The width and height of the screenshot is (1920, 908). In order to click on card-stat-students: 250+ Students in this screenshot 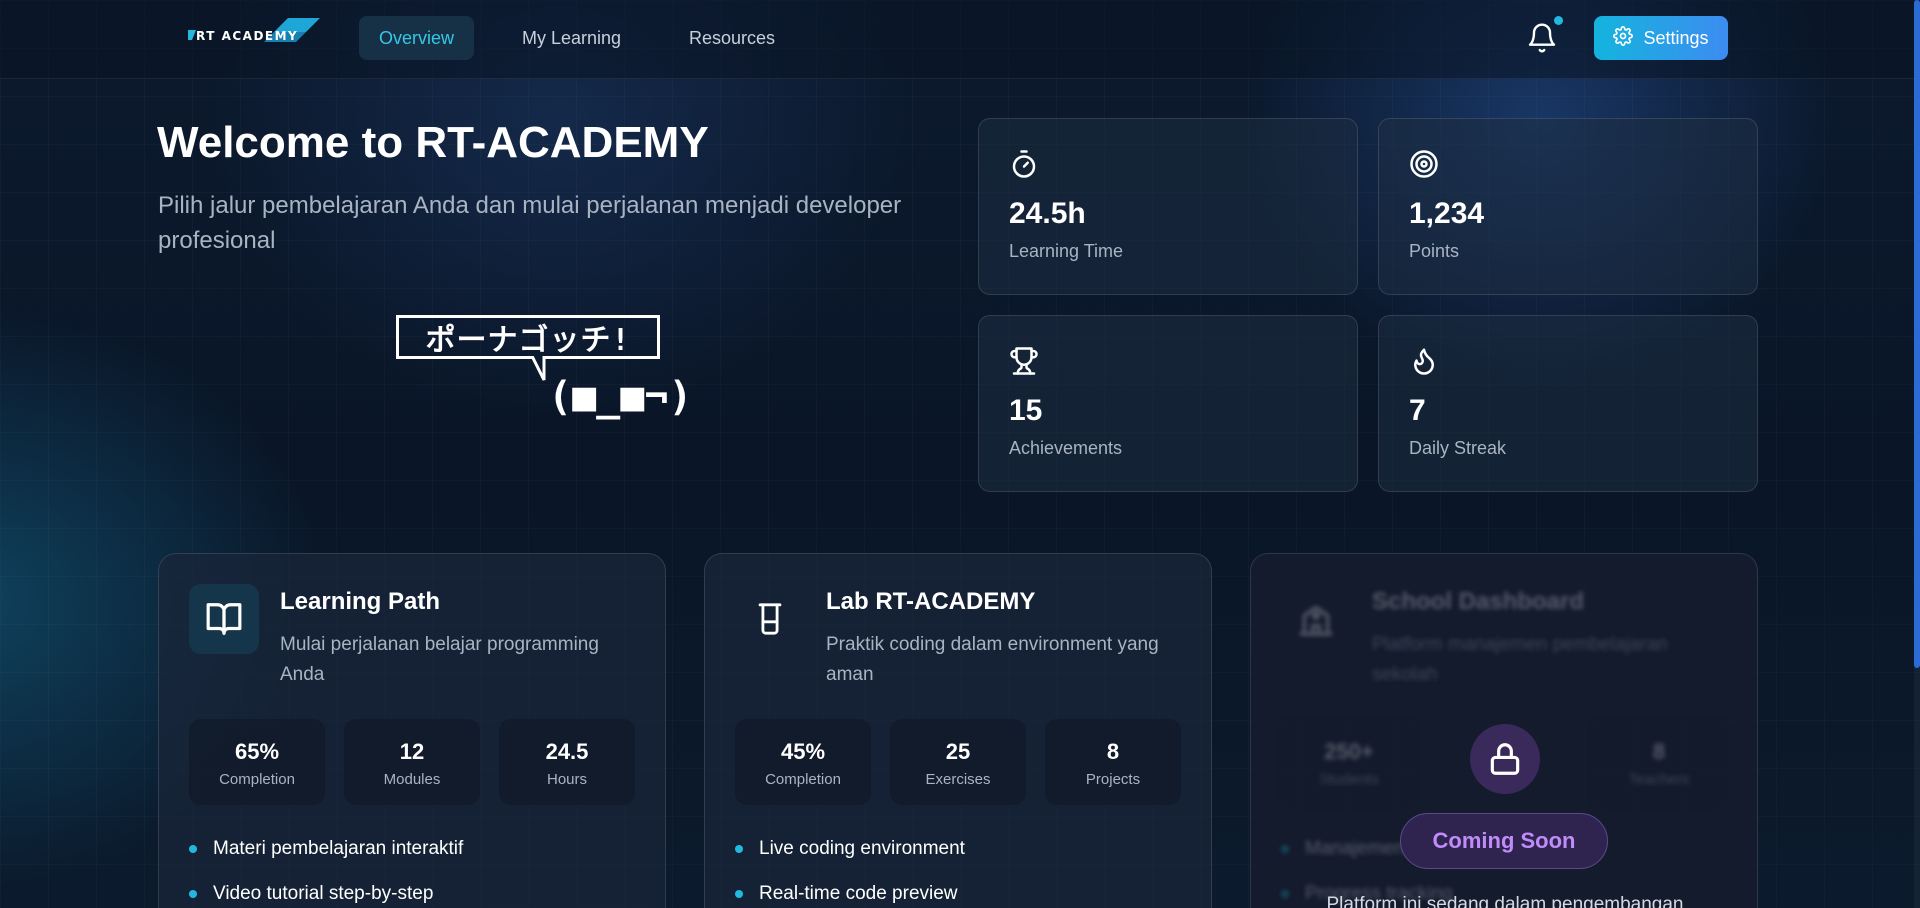, I will do `click(1349, 762)`.